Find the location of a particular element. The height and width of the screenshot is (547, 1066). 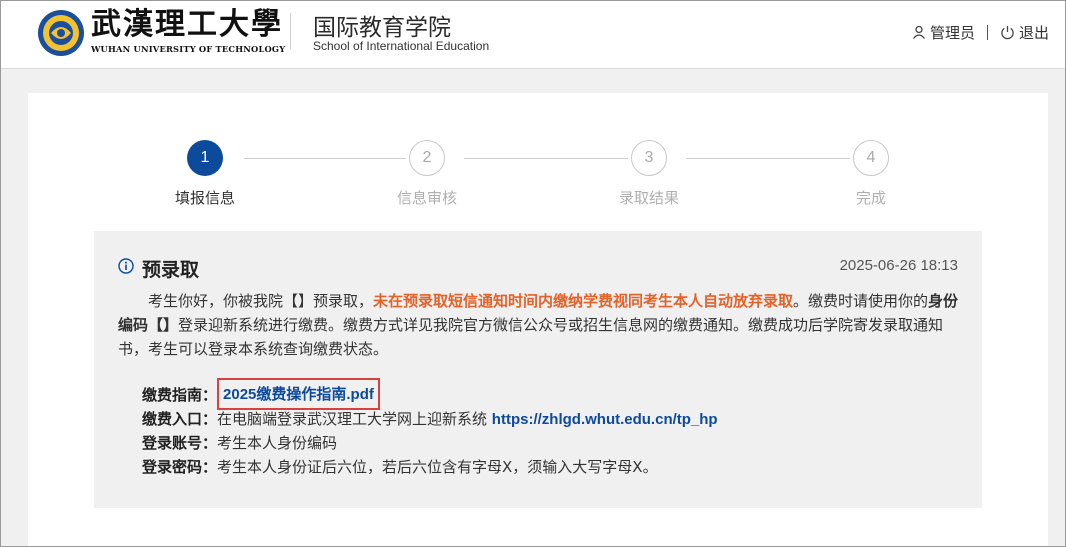

login-password-key: 登录密码： is located at coordinates (180, 467).